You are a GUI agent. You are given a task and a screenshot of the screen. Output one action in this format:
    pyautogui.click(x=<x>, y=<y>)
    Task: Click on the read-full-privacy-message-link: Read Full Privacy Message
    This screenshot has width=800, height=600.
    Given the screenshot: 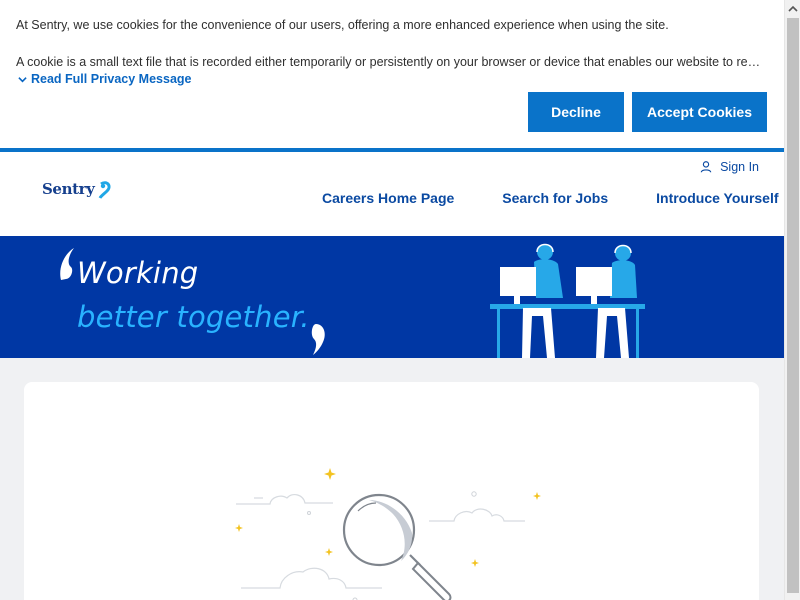 What is the action you would take?
    pyautogui.click(x=105, y=79)
    